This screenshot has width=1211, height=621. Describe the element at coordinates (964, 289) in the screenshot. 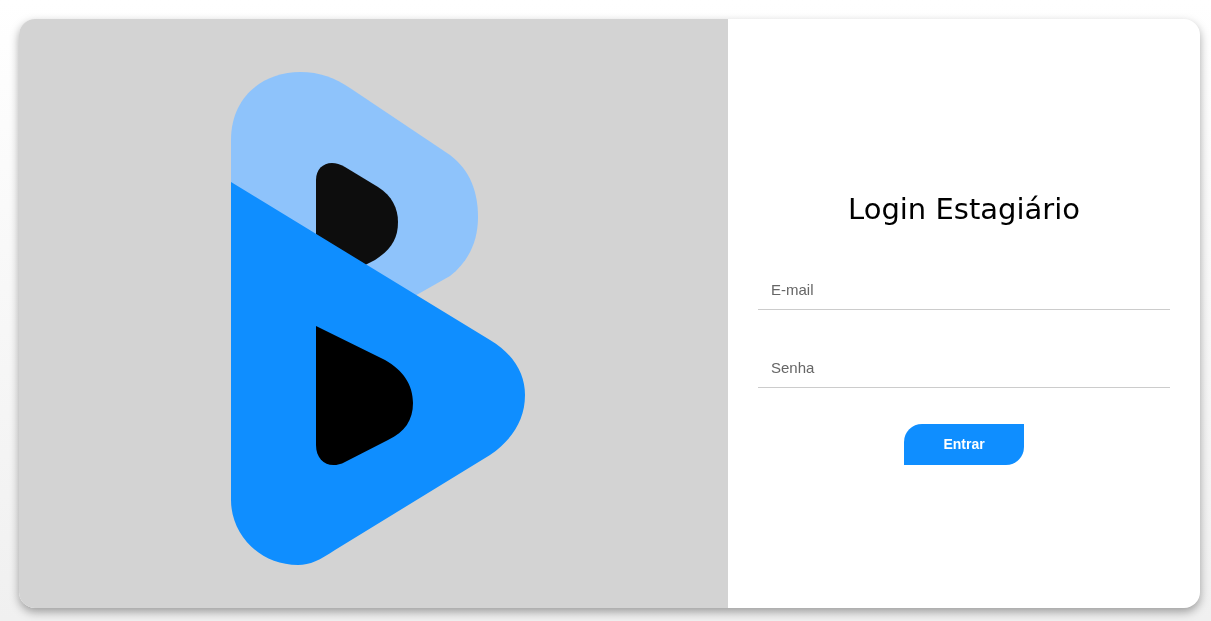

I see `input-field: E-mail` at that location.